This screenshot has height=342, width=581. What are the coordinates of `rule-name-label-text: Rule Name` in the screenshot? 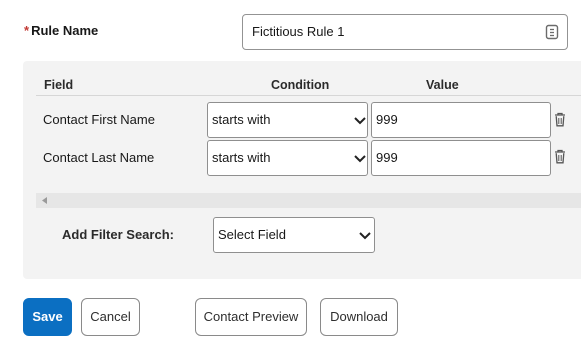 It's located at (65, 30).